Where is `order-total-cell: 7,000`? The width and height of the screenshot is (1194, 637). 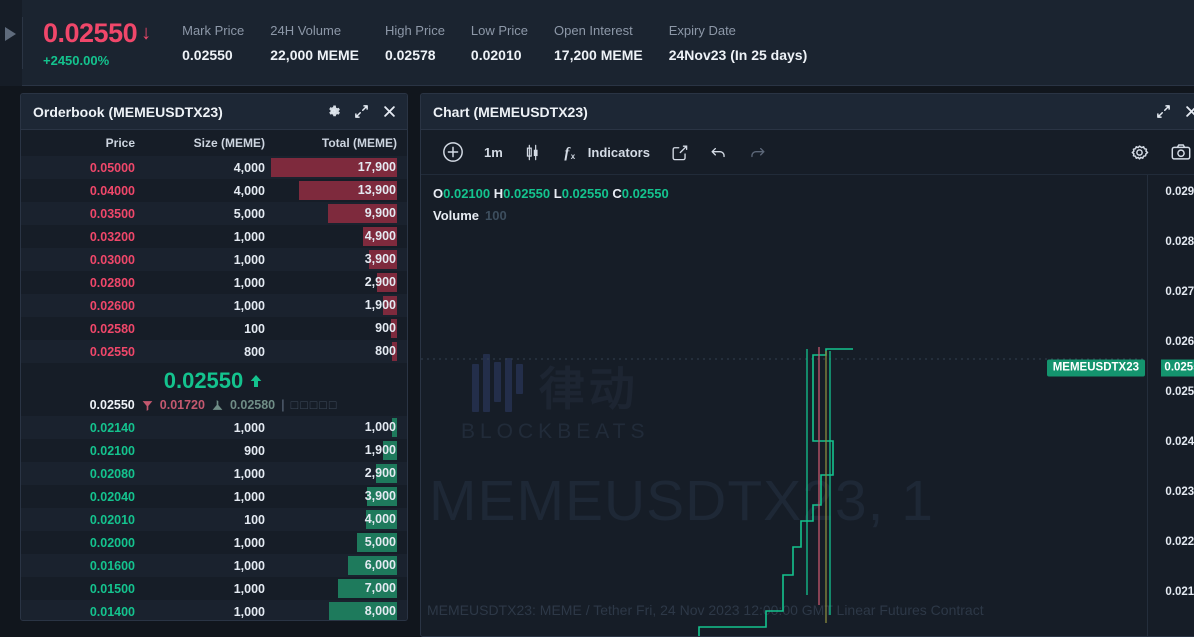 order-total-cell: 7,000 is located at coordinates (334, 588).